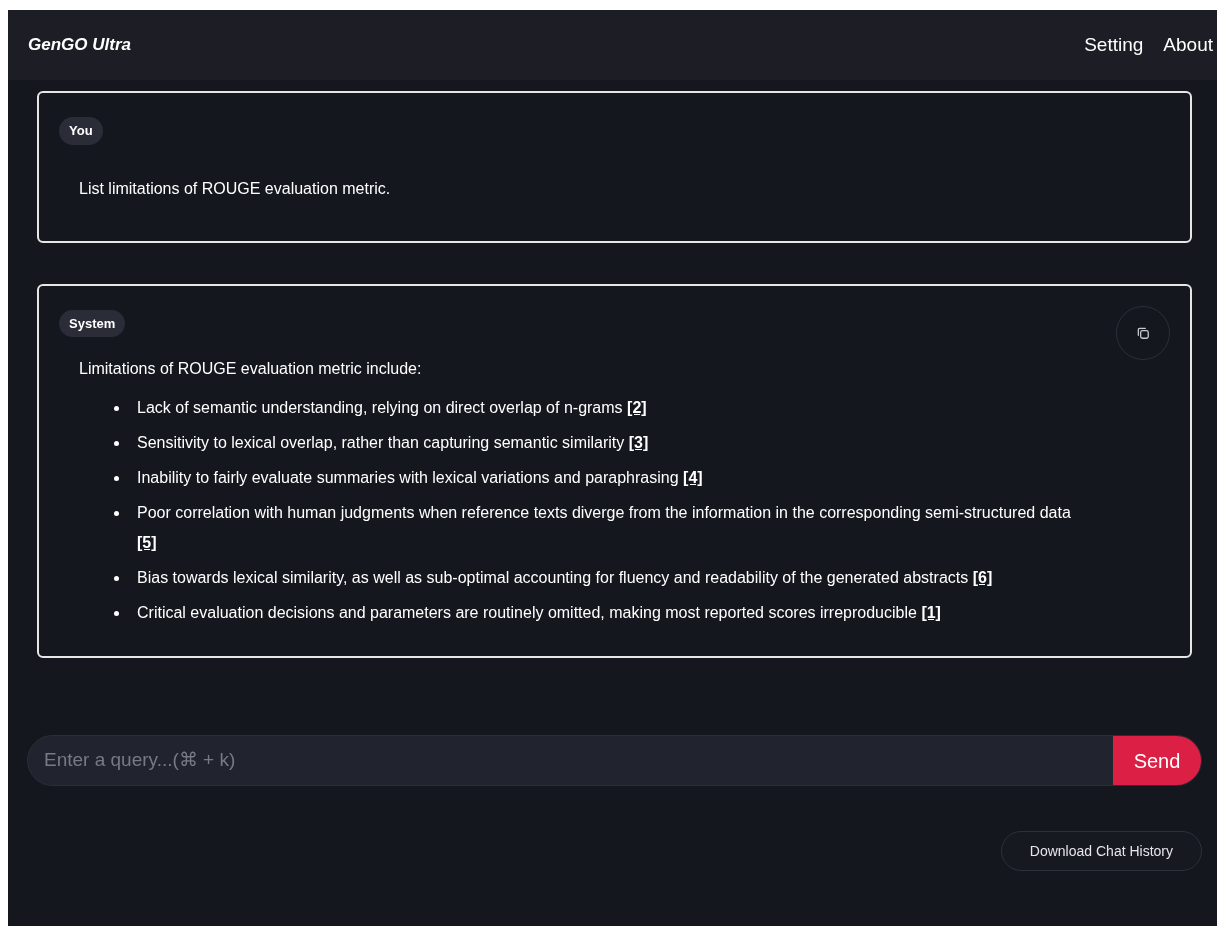 The image size is (1217, 926). Describe the element at coordinates (79, 45) in the screenshot. I see `app-title: GenGO Ultra` at that location.